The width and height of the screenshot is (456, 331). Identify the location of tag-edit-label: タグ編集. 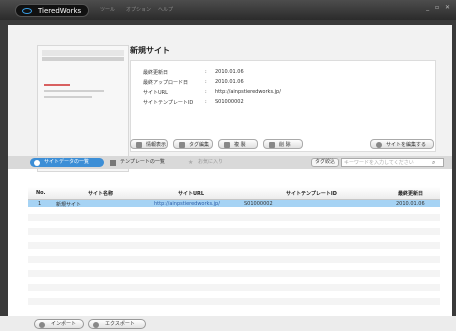
(199, 144).